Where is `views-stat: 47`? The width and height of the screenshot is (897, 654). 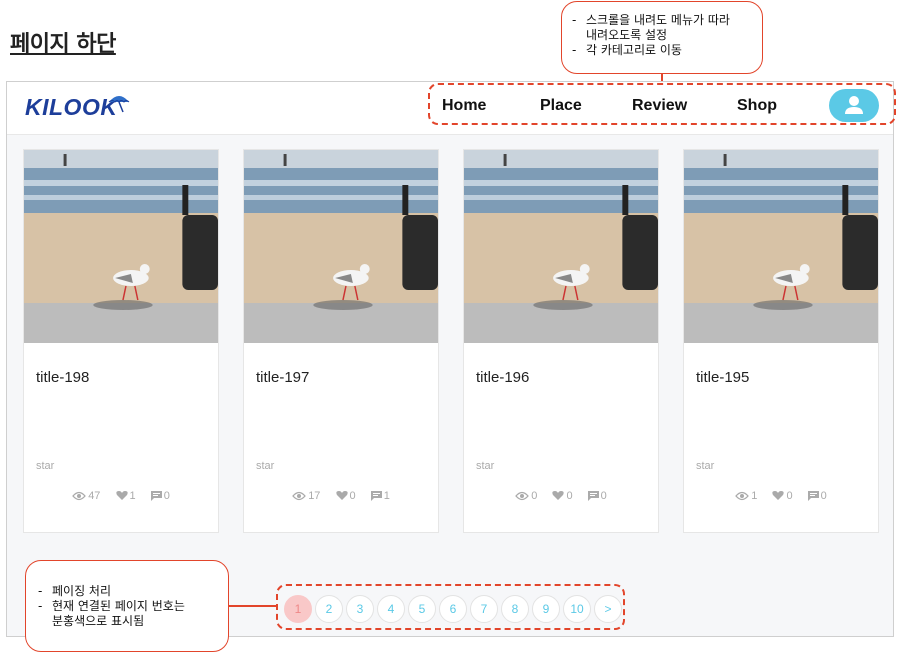 views-stat: 47 is located at coordinates (86, 496).